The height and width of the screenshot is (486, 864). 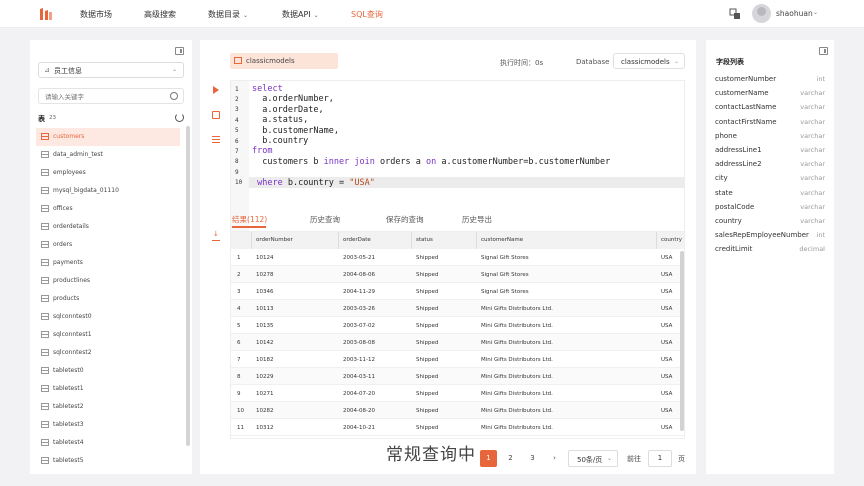 I want to click on table-search-input, so click(x=104, y=96).